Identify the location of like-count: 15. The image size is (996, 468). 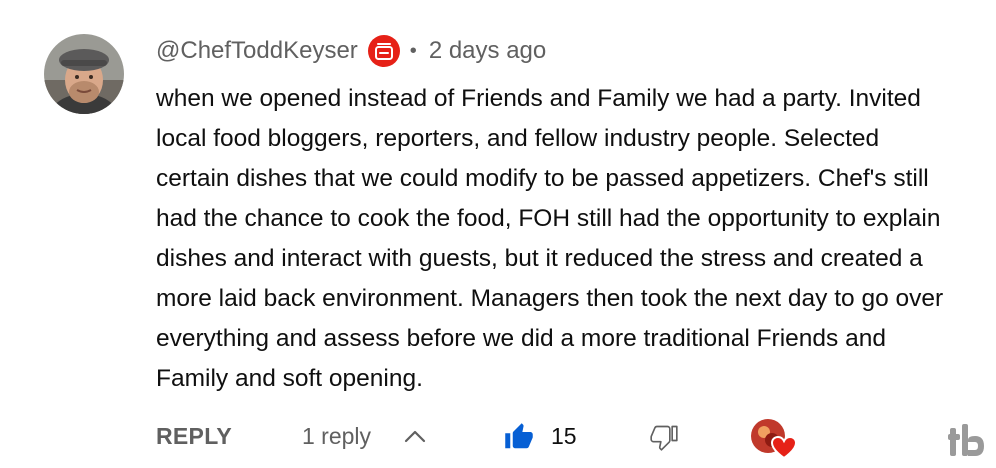
(564, 436).